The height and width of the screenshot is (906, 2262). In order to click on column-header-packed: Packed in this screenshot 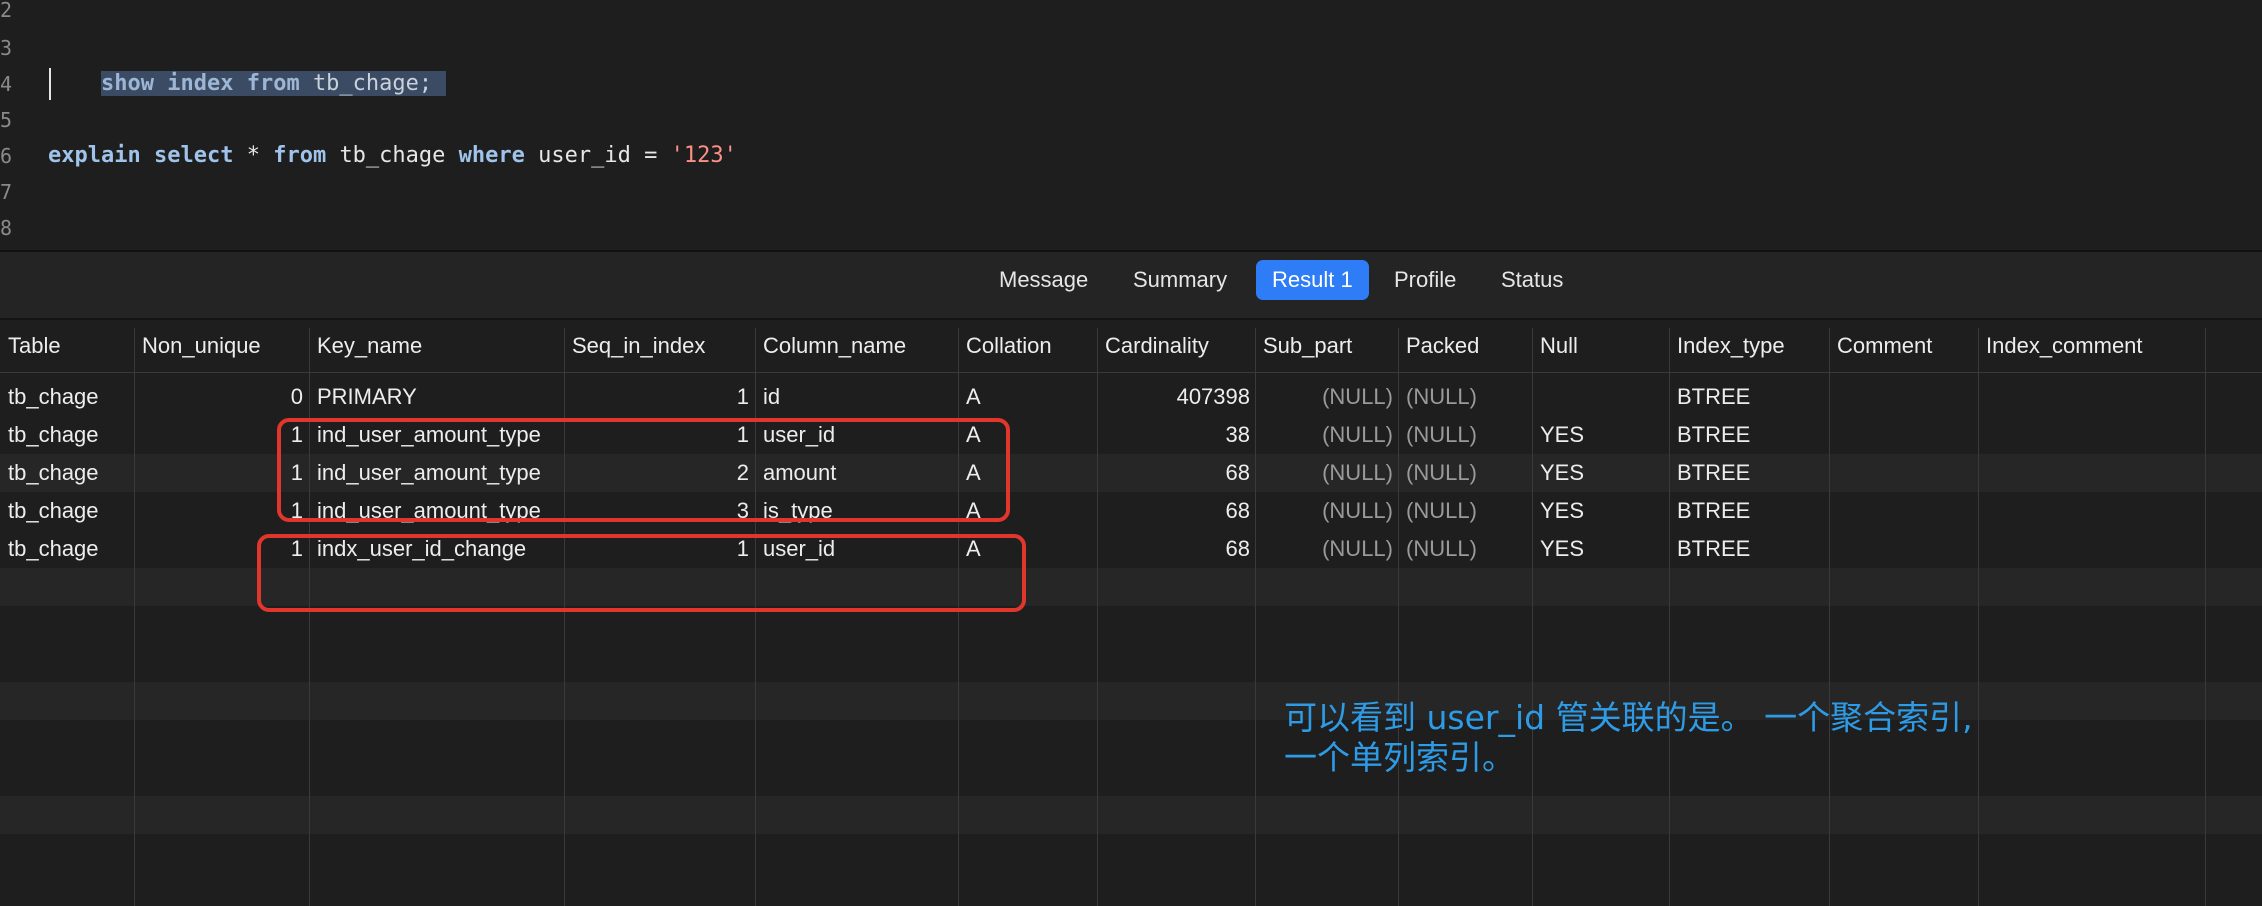, I will do `click(1465, 346)`.